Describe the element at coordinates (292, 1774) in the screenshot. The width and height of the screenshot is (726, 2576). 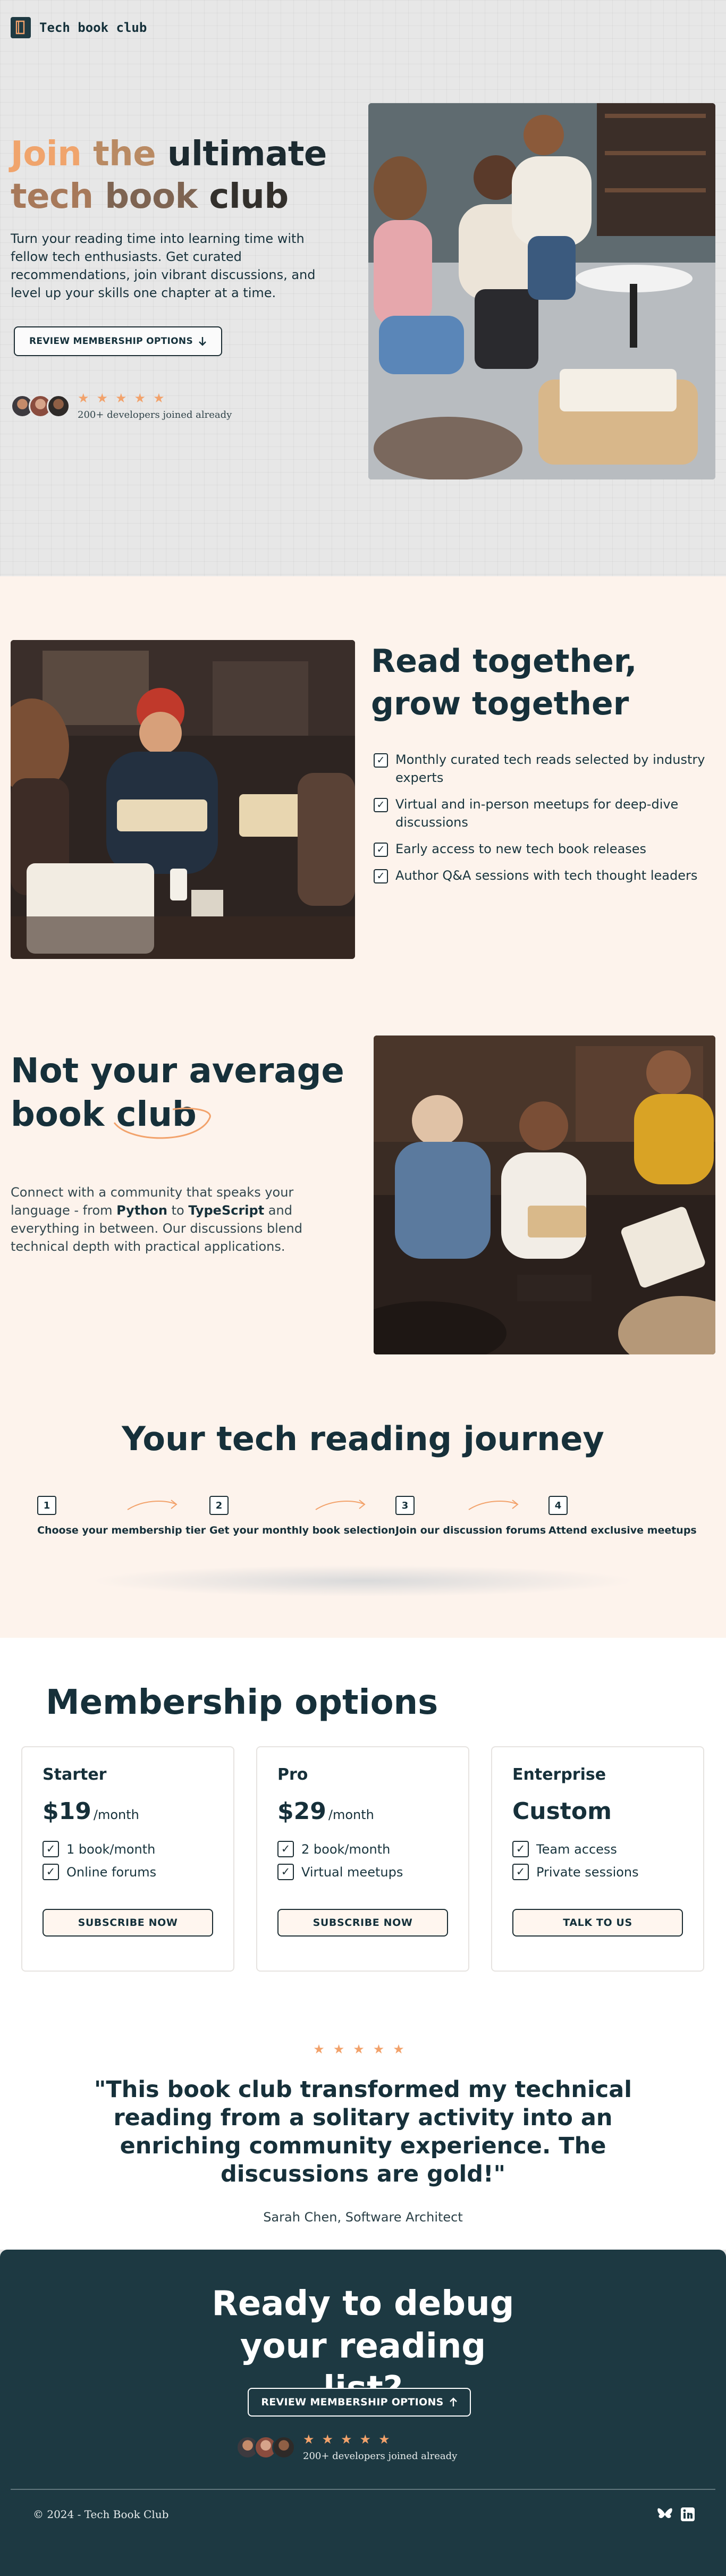
I see `plan-name: Pro` at that location.